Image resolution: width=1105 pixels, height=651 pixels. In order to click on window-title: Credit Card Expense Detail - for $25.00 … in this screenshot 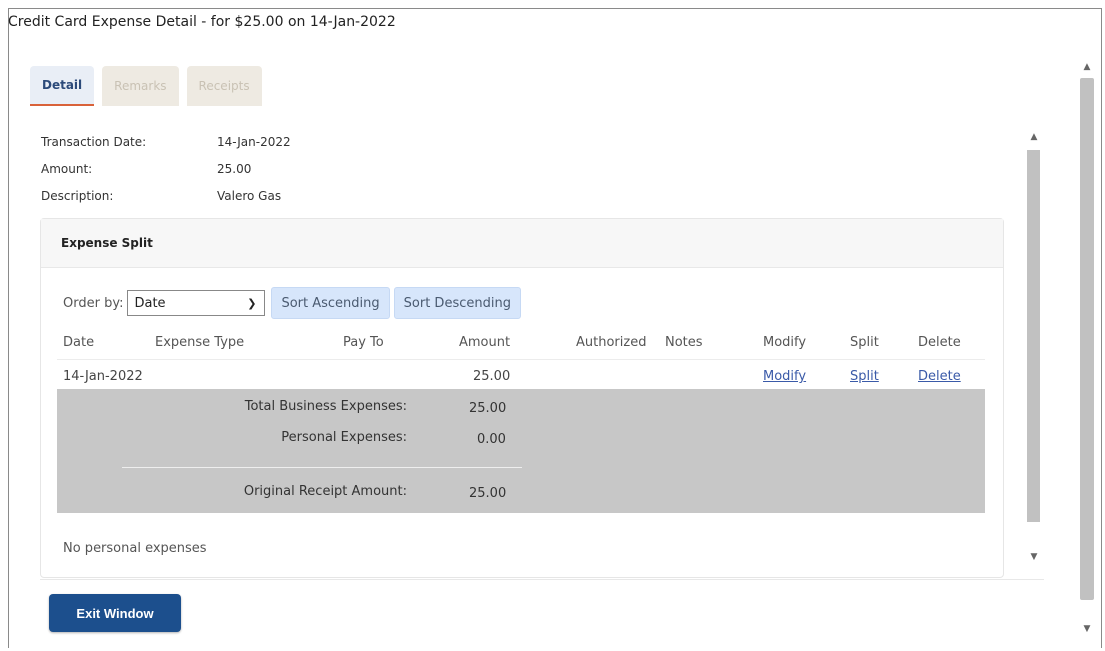, I will do `click(202, 22)`.